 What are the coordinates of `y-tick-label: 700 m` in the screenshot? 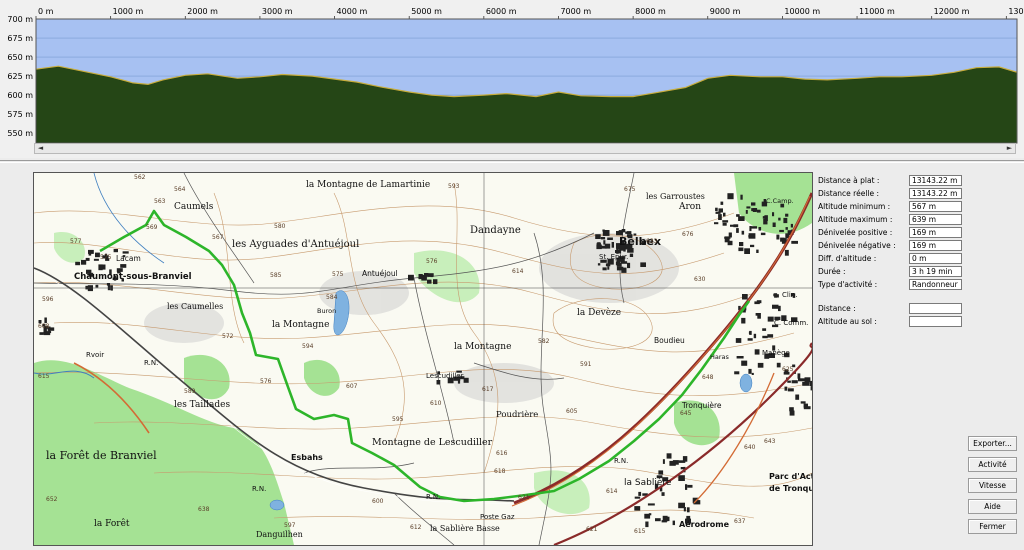 It's located at (20, 19).